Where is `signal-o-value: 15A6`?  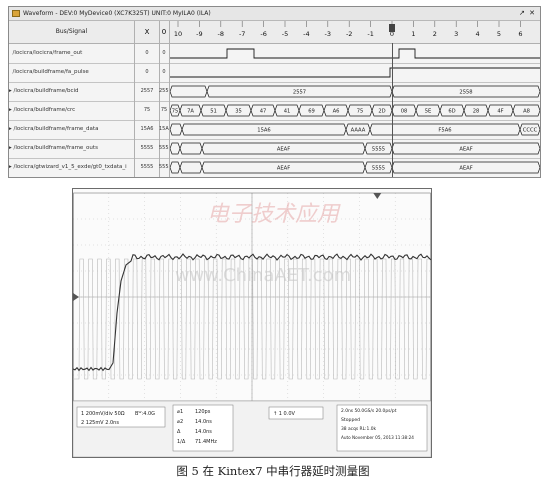
signal-o-value: 15A6 is located at coordinates (164, 129).